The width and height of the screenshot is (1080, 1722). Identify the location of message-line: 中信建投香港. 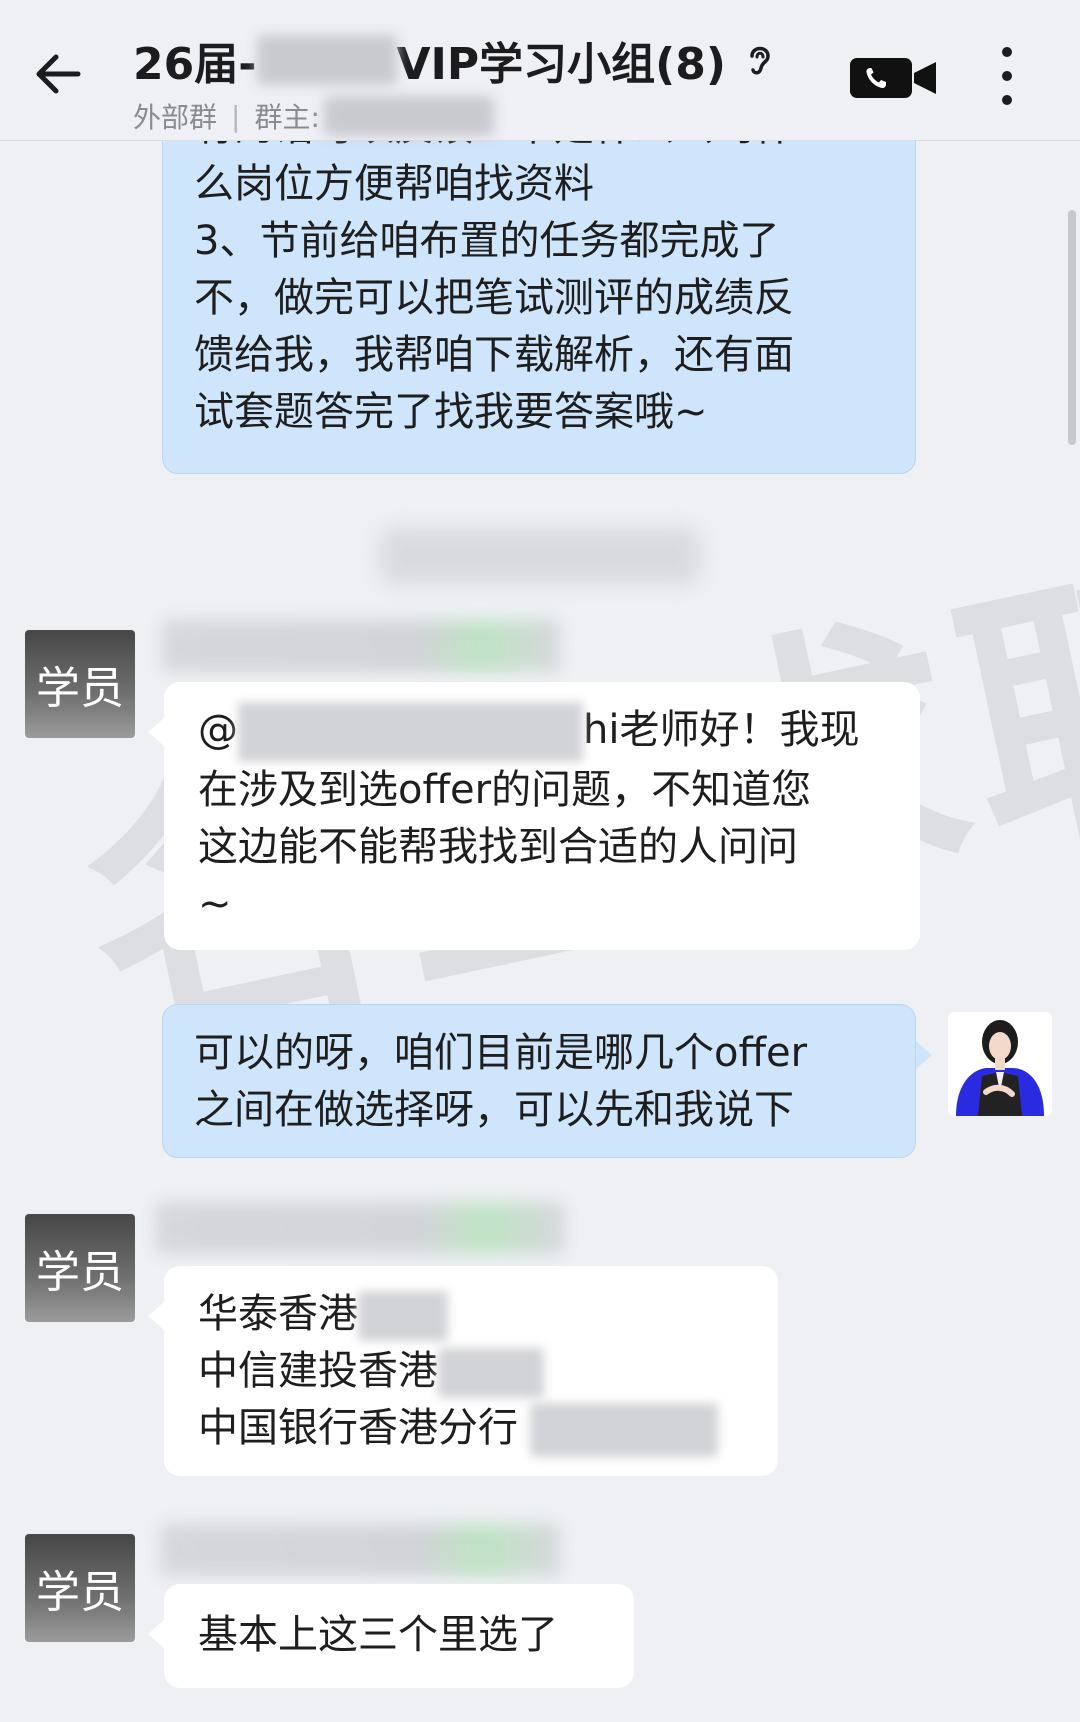
(458, 1371).